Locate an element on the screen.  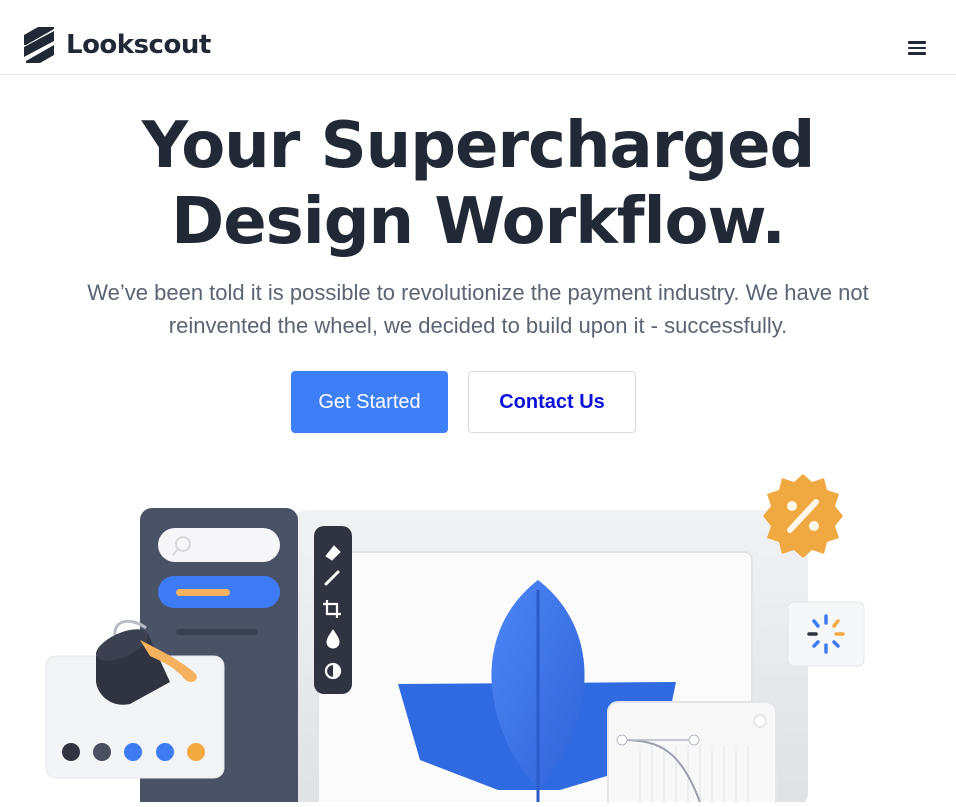
hero-title-line-1: Your Supercharged is located at coordinates (478, 146).